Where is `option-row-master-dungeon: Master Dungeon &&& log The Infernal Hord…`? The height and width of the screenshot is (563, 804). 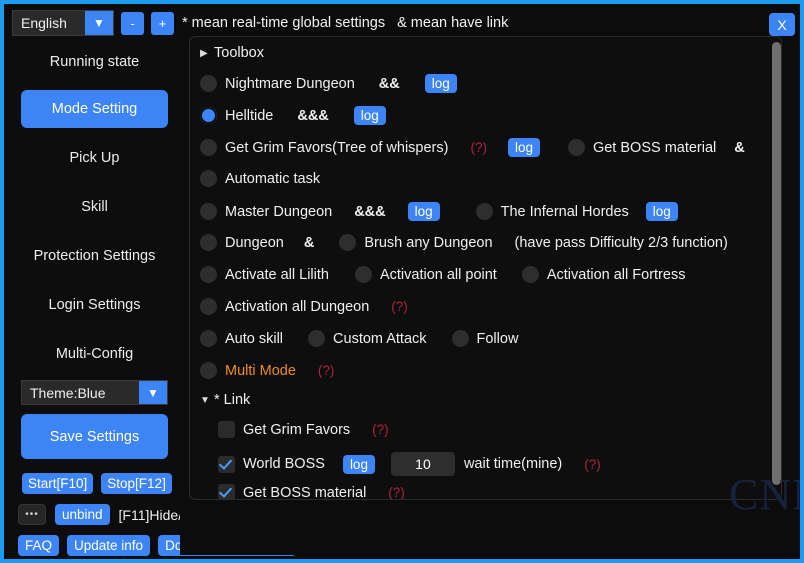 option-row-master-dungeon: Master Dungeon &&& log The Infernal Hord… is located at coordinates (439, 211).